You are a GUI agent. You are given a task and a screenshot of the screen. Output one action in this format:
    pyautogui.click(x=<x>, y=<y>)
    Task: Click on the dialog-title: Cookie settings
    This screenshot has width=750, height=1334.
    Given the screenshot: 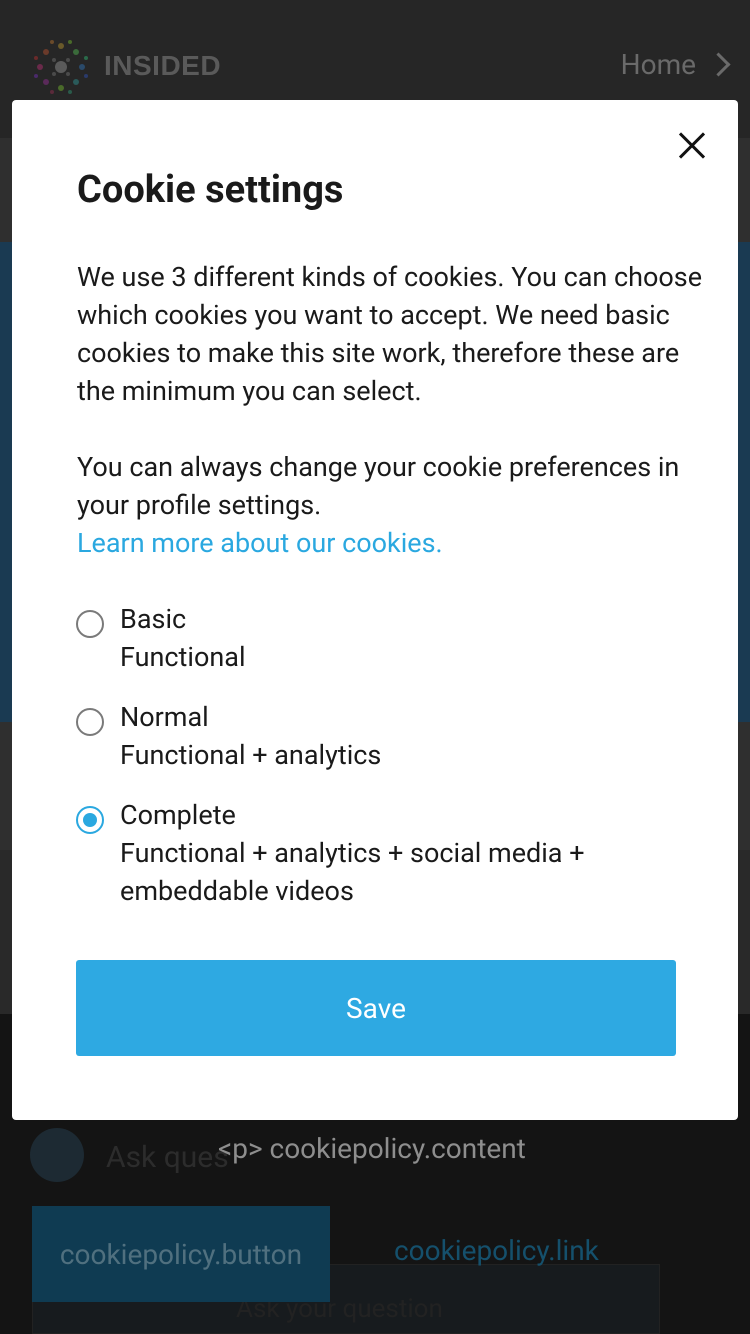 What is the action you would take?
    pyautogui.click(x=210, y=190)
    